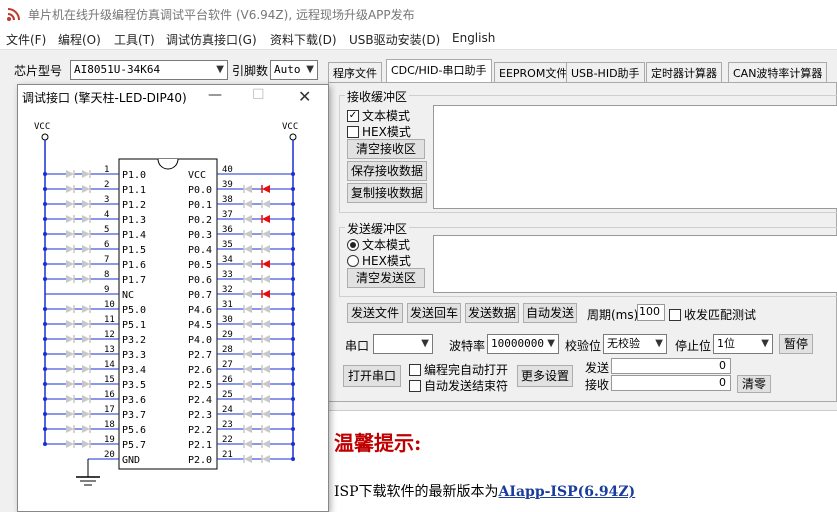  What do you see at coordinates (197, 175) in the screenshot?
I see `pin-name-40: VCC` at bounding box center [197, 175].